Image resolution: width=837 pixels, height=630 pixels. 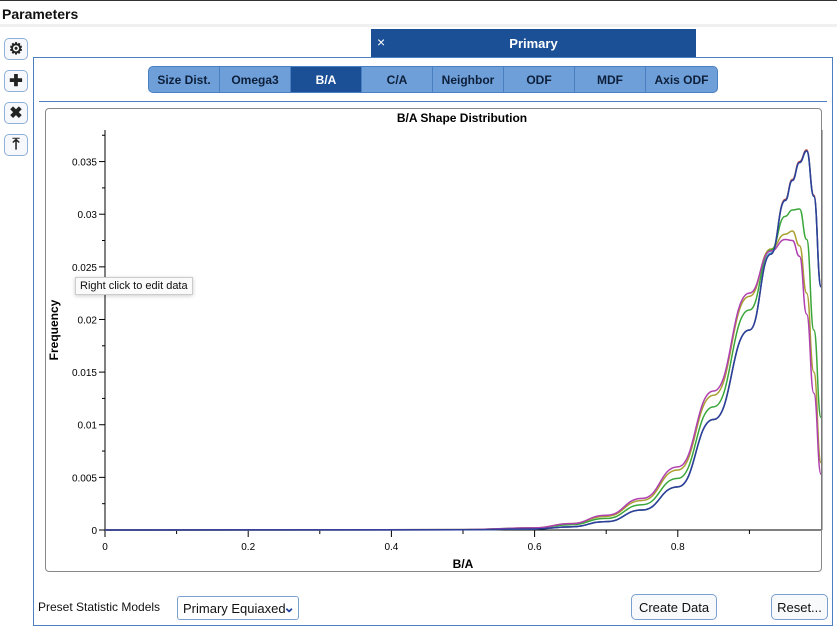 What do you see at coordinates (84, 373) in the screenshot?
I see `y-tick-label: 0.015` at bounding box center [84, 373].